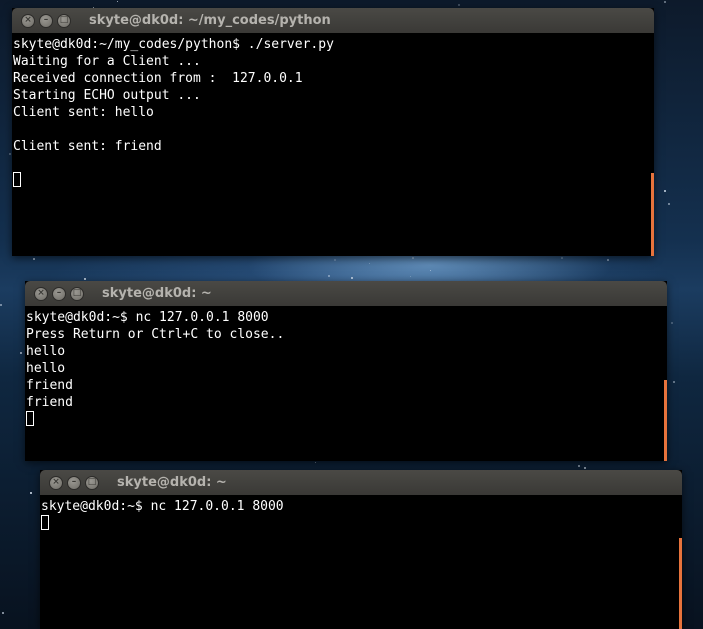  What do you see at coordinates (210, 20) in the screenshot?
I see `window-title: skyte@dk0d: ~/my_codes/python` at bounding box center [210, 20].